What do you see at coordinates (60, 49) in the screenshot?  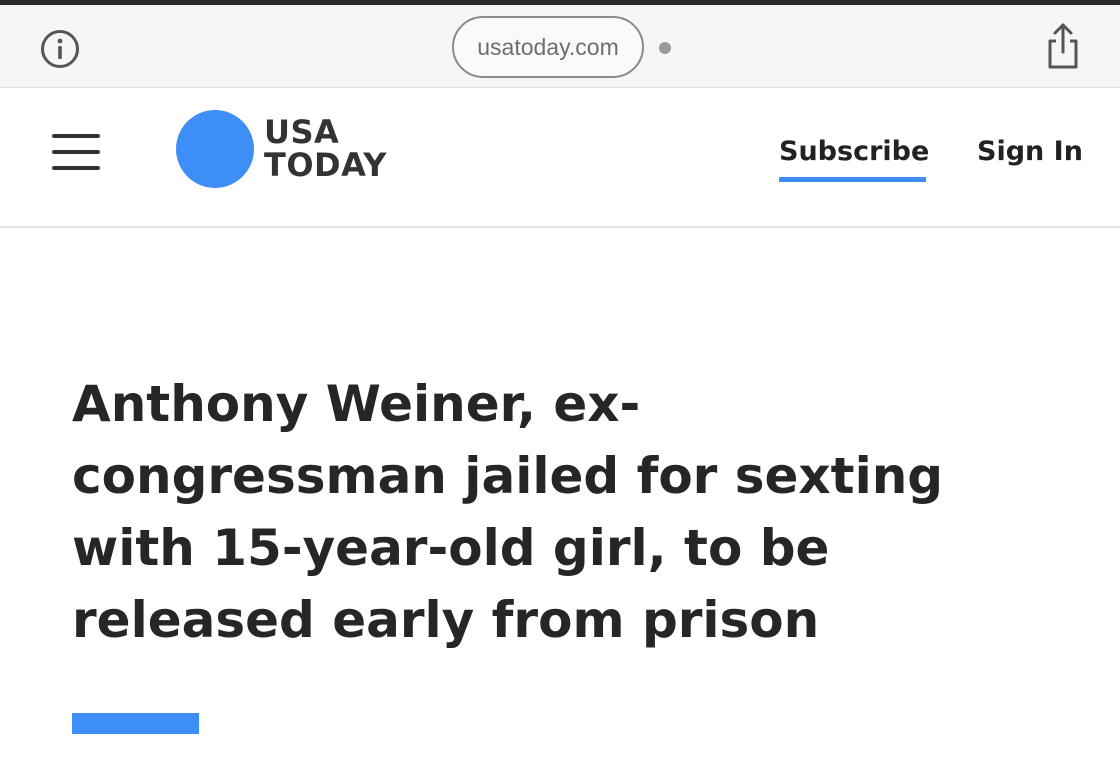 I see `info-icon` at bounding box center [60, 49].